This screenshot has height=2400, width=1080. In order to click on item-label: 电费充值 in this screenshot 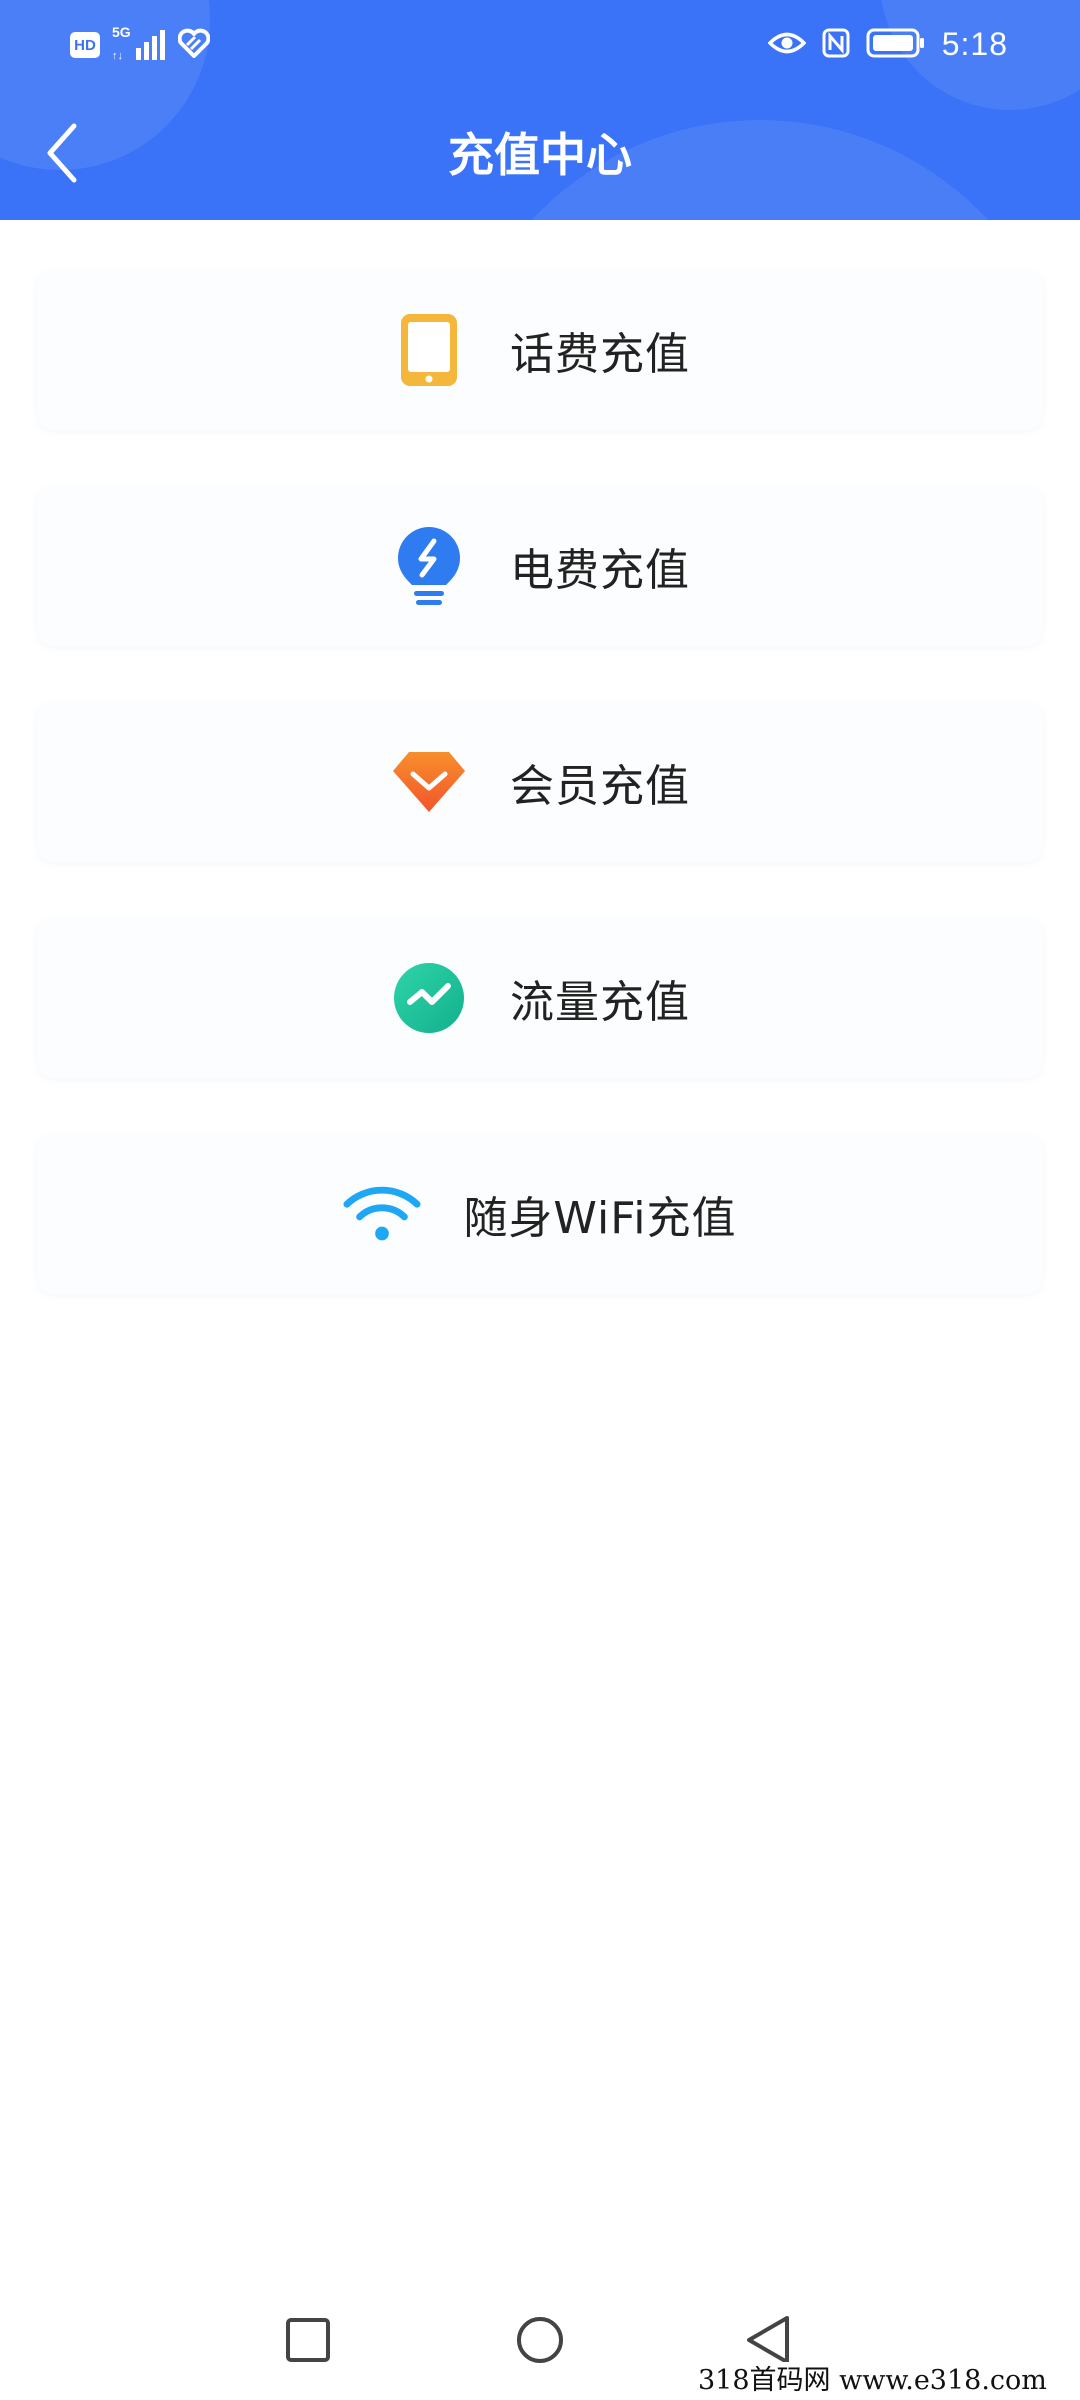, I will do `click(600, 570)`.